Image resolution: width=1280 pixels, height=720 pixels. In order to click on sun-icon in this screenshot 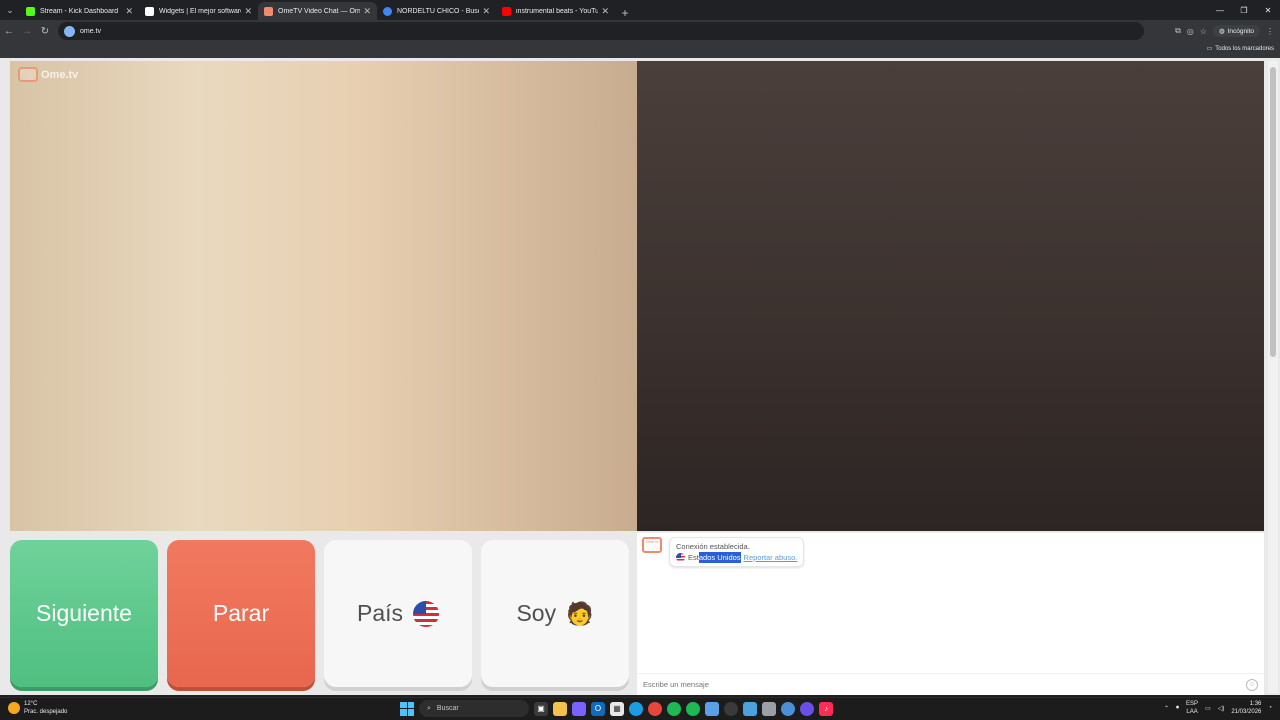, I will do `click(14, 708)`.